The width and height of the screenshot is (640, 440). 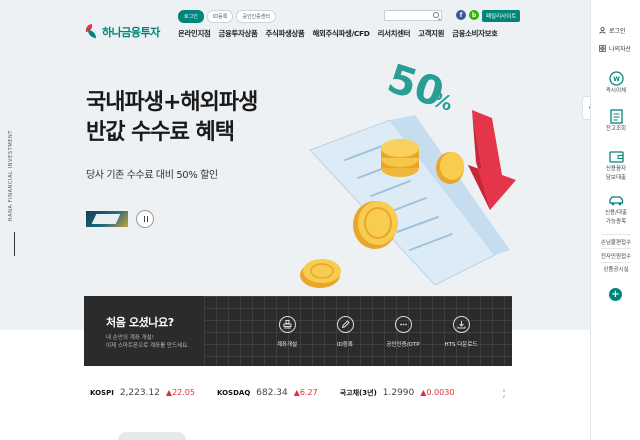 What do you see at coordinates (130, 338) in the screenshot?
I see `quick-desc-line1: 내 손안의 계좌 개설!` at bounding box center [130, 338].